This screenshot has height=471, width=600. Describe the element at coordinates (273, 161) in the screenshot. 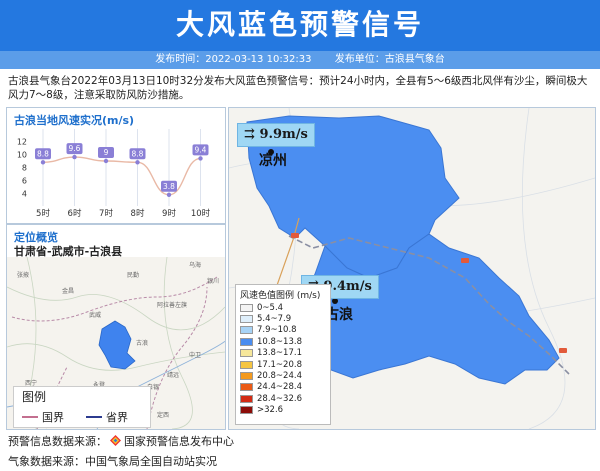

I see `city-label-liangzhou: 凉州` at that location.